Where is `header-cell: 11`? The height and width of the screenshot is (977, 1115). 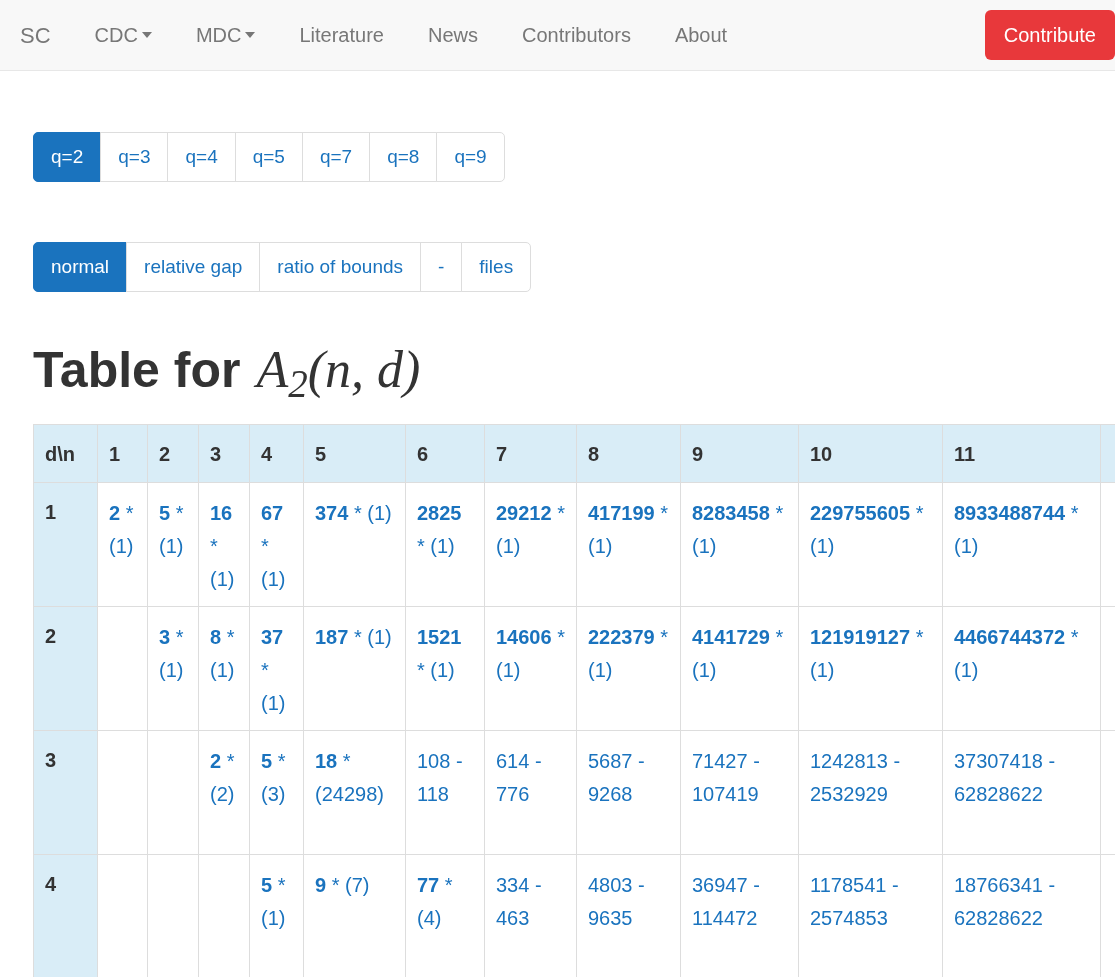
header-cell: 11 is located at coordinates (1021, 453).